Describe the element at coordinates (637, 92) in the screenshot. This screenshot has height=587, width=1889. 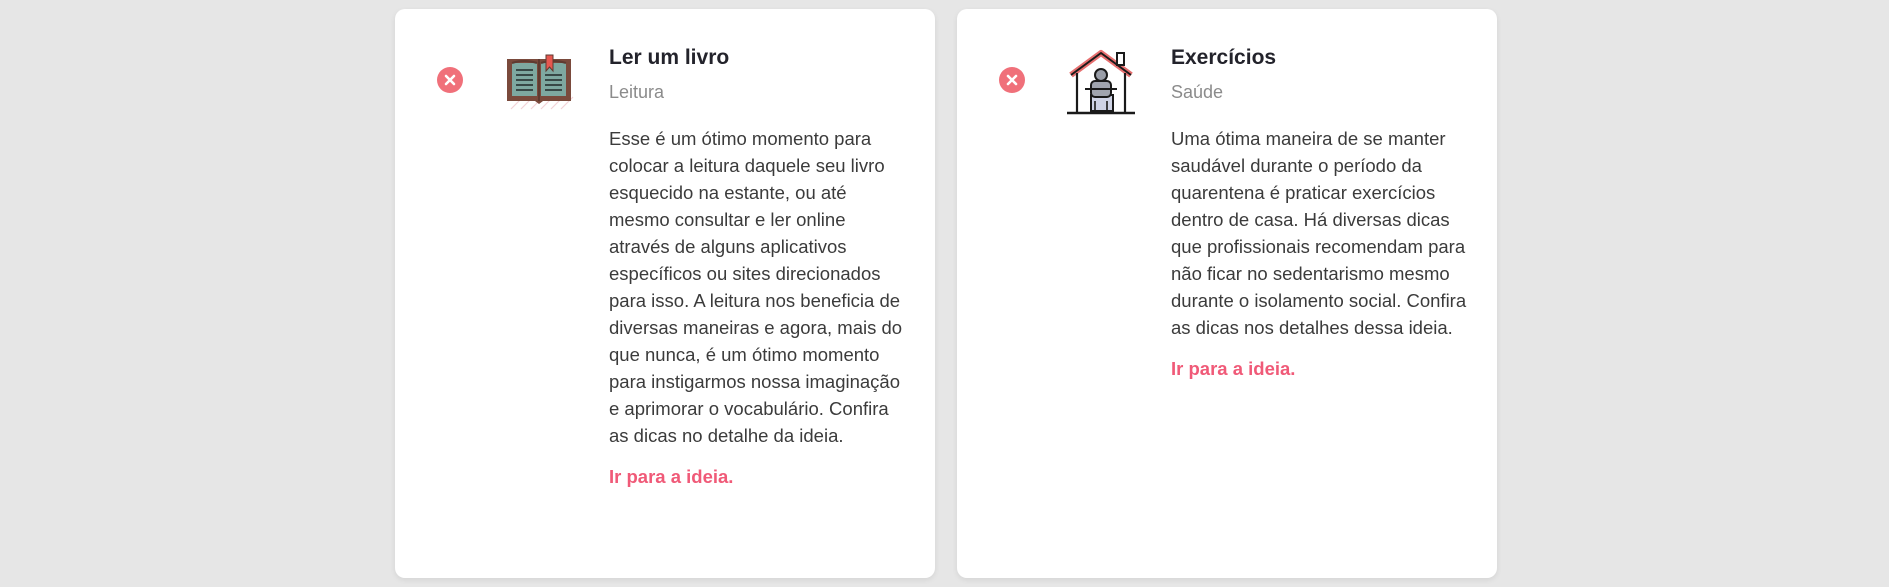
I see `idea-category: Leitura` at that location.